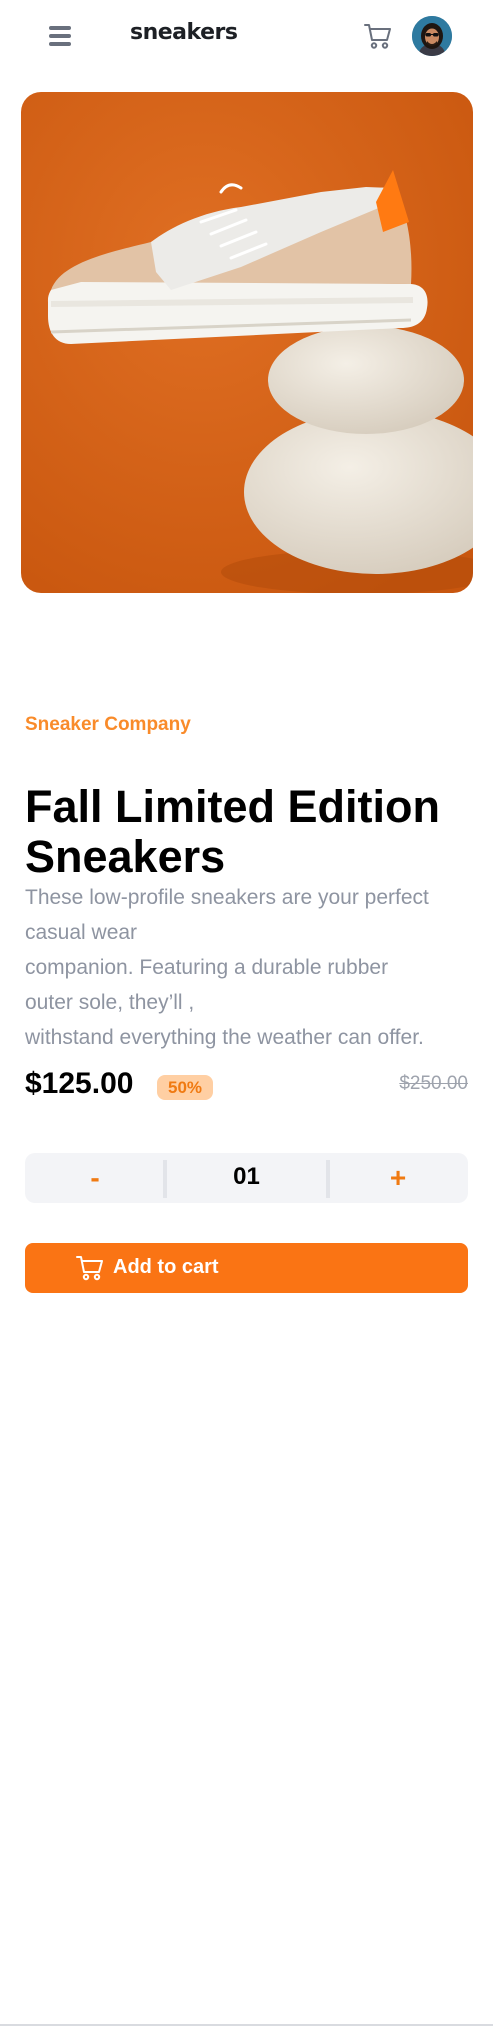 This screenshot has width=493, height=2028. I want to click on product-title: Fall Limited Edition Sneakers, so click(232, 831).